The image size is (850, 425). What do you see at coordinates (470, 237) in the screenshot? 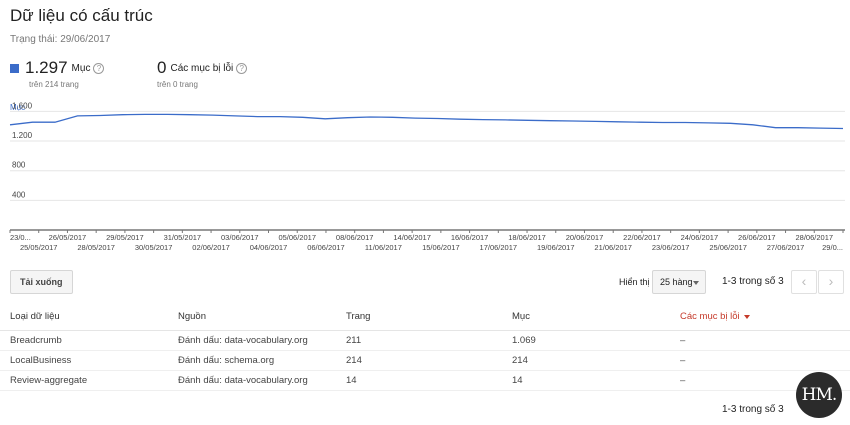
I see `x-tick-label: 16/06/2017` at bounding box center [470, 237].